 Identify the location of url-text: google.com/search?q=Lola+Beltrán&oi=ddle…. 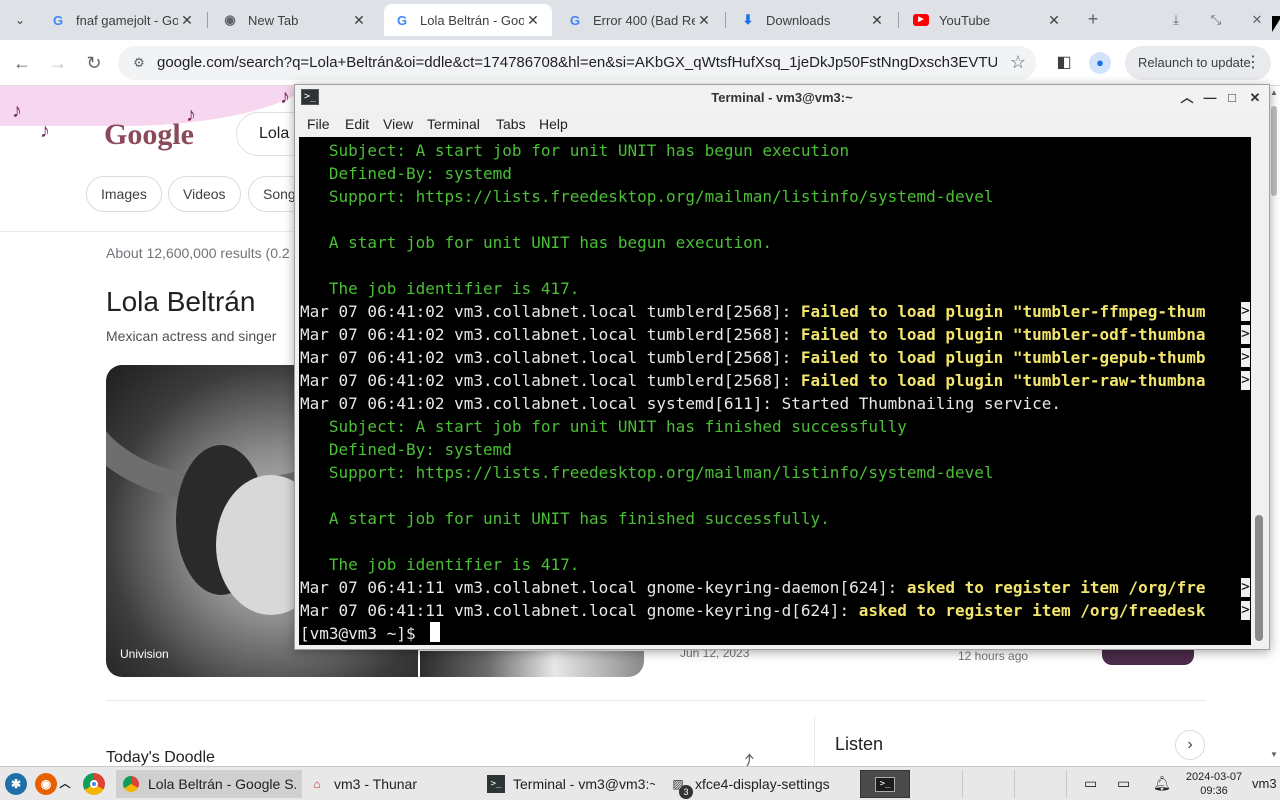
(577, 62).